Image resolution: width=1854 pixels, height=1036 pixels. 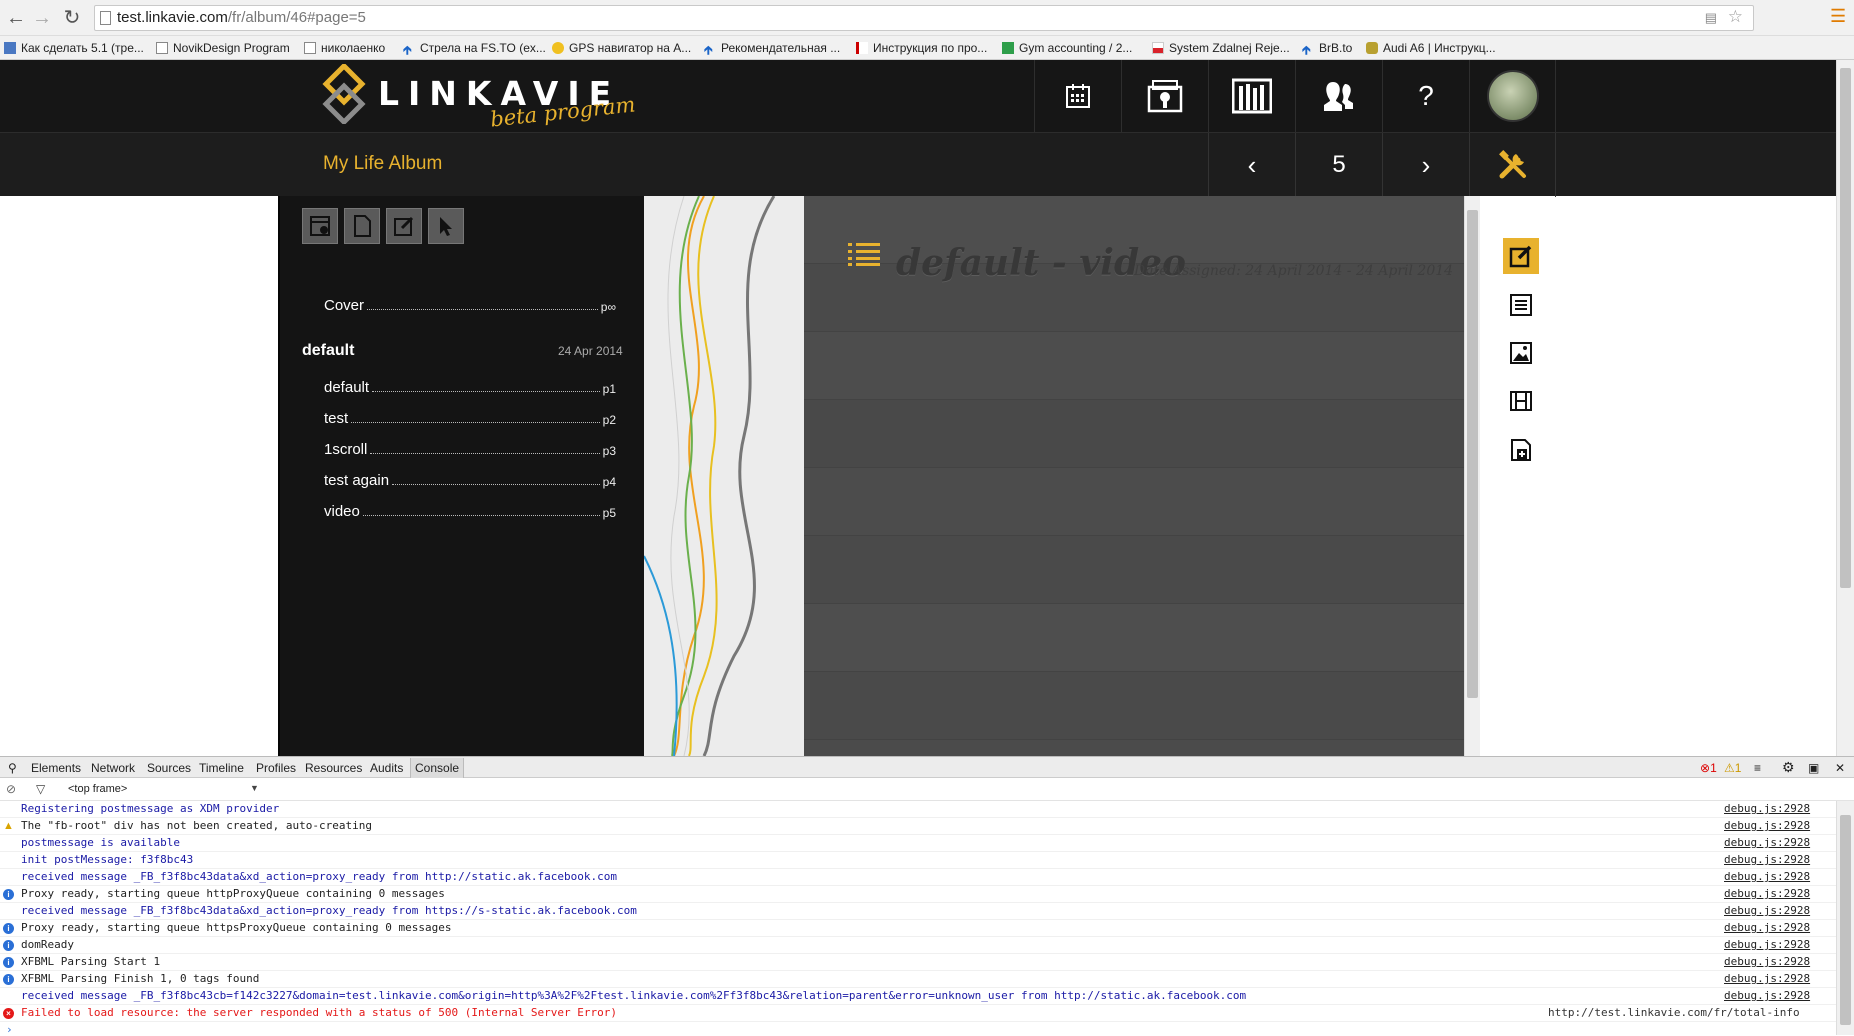 What do you see at coordinates (404, 226) in the screenshot?
I see `edit-button` at bounding box center [404, 226].